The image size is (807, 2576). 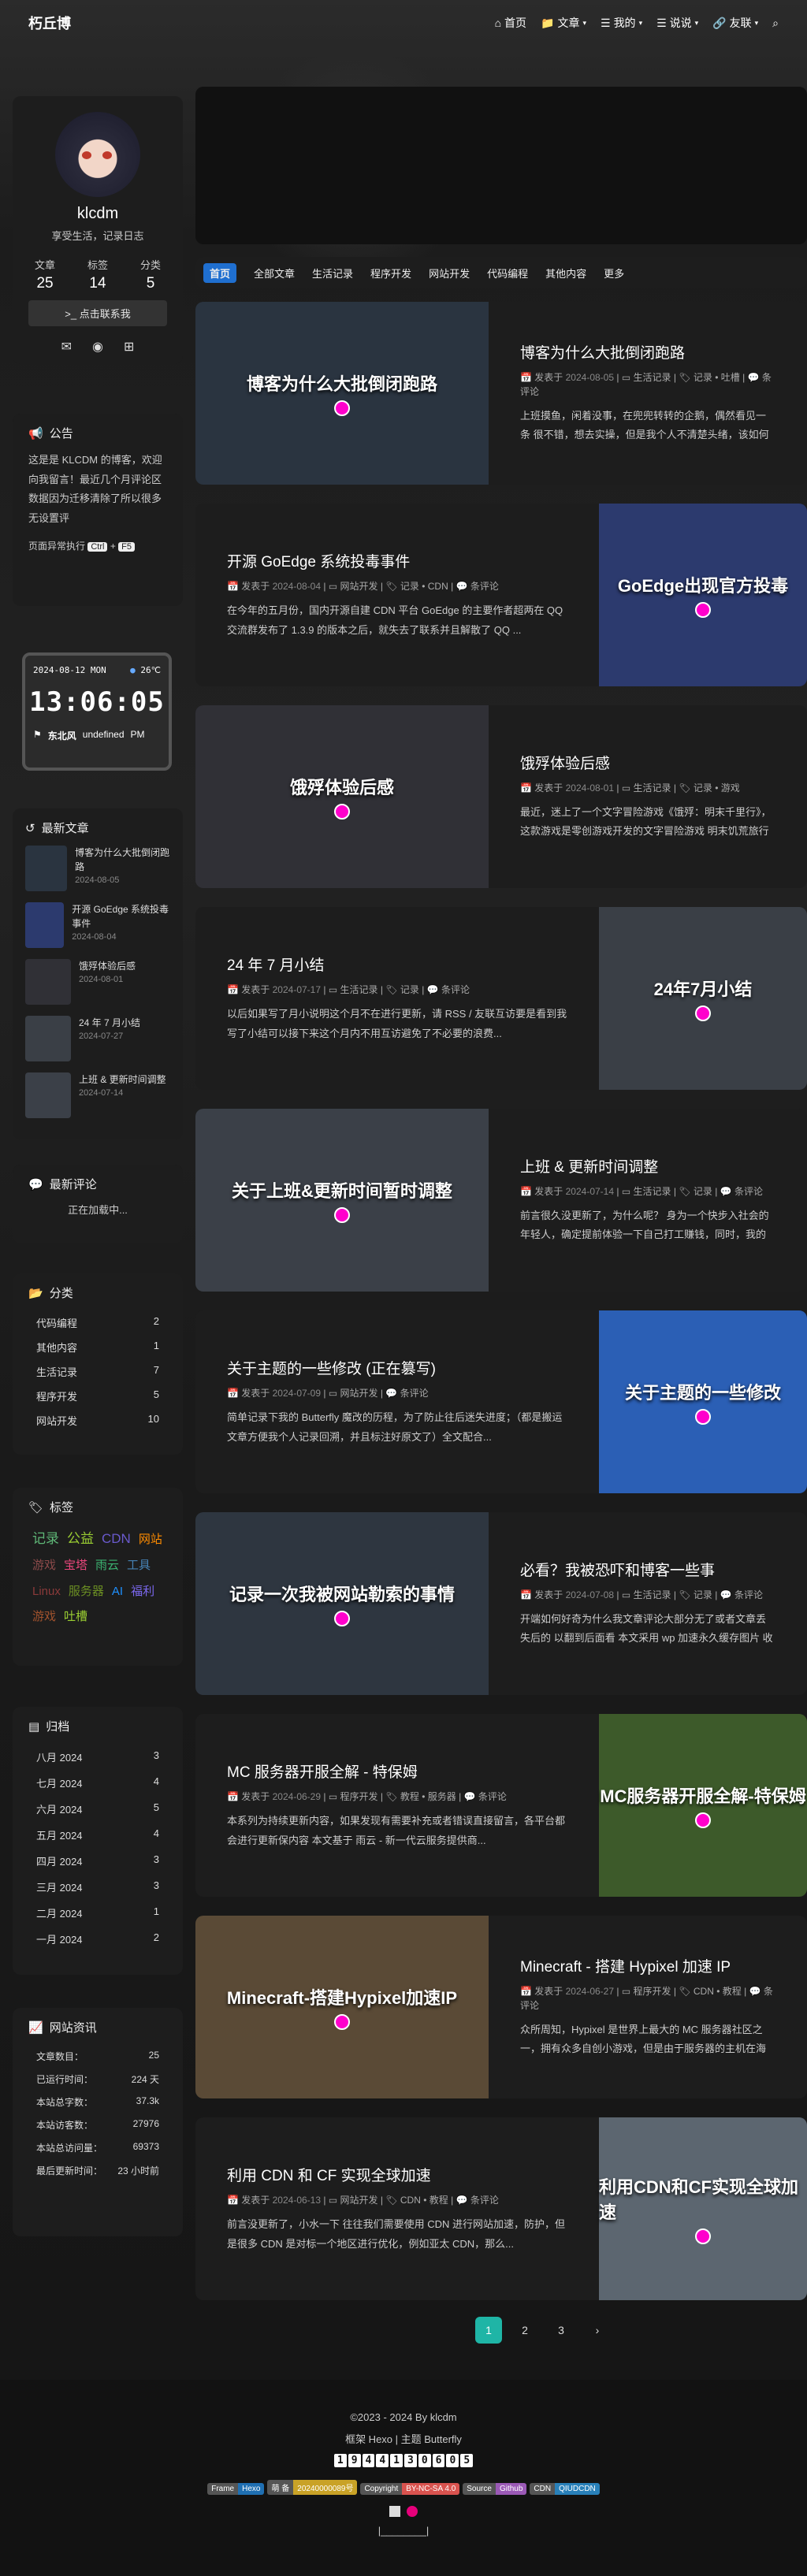 I want to click on archive-item: 一月 2024 2, so click(x=97, y=1939).